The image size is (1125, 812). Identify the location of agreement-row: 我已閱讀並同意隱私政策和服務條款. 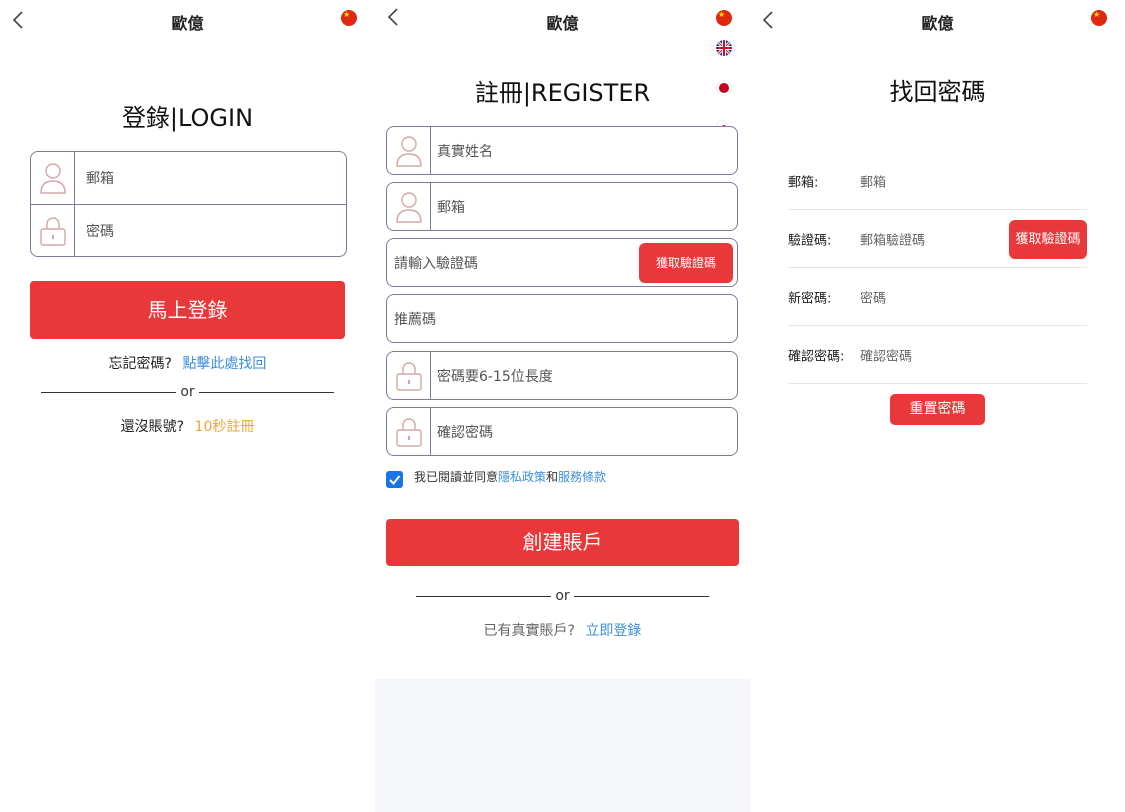
(562, 480).